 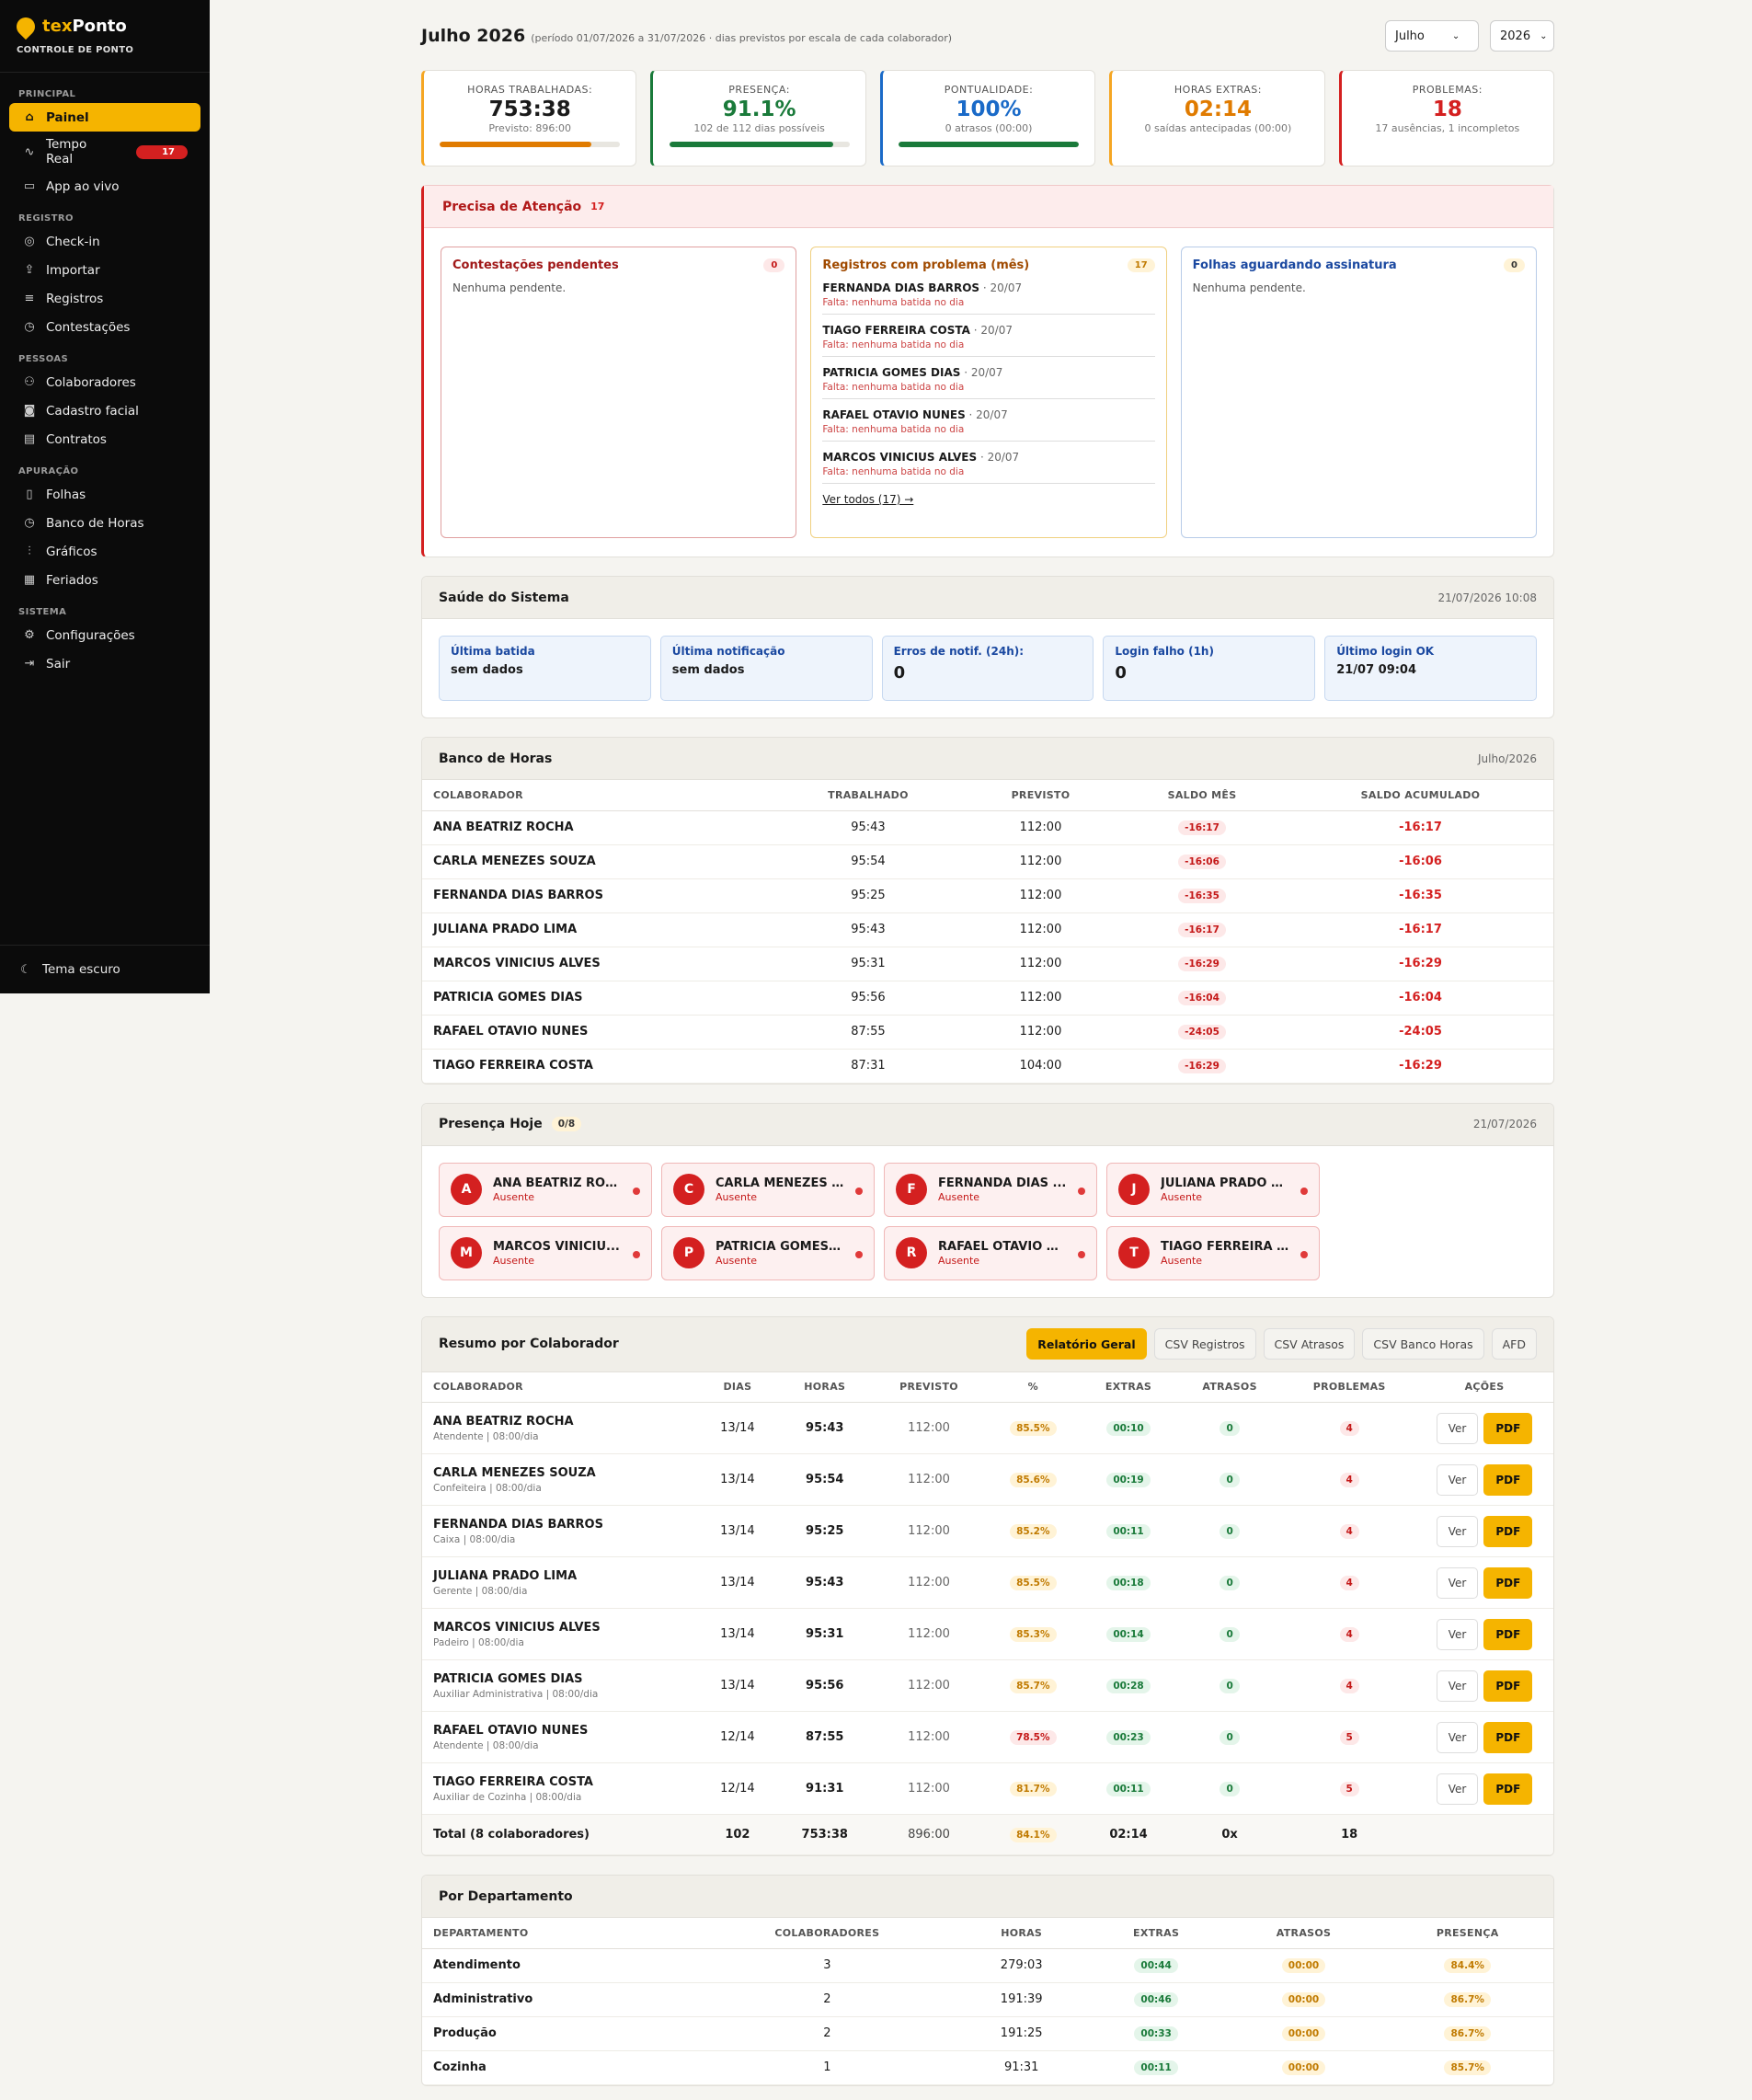 What do you see at coordinates (1467, 1933) in the screenshot?
I see `column-header: PRESENÇA` at bounding box center [1467, 1933].